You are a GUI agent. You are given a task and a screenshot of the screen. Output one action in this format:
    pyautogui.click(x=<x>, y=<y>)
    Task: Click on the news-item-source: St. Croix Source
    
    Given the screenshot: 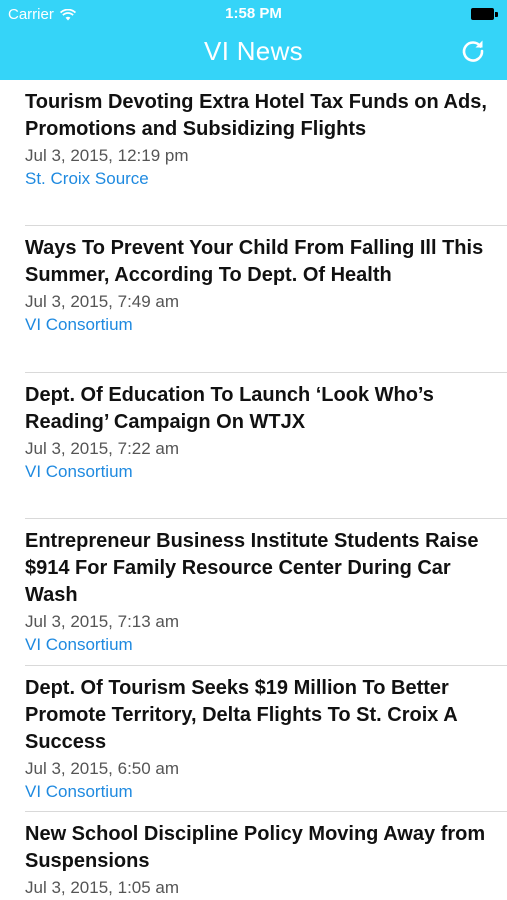 What is the action you would take?
    pyautogui.click(x=260, y=179)
    